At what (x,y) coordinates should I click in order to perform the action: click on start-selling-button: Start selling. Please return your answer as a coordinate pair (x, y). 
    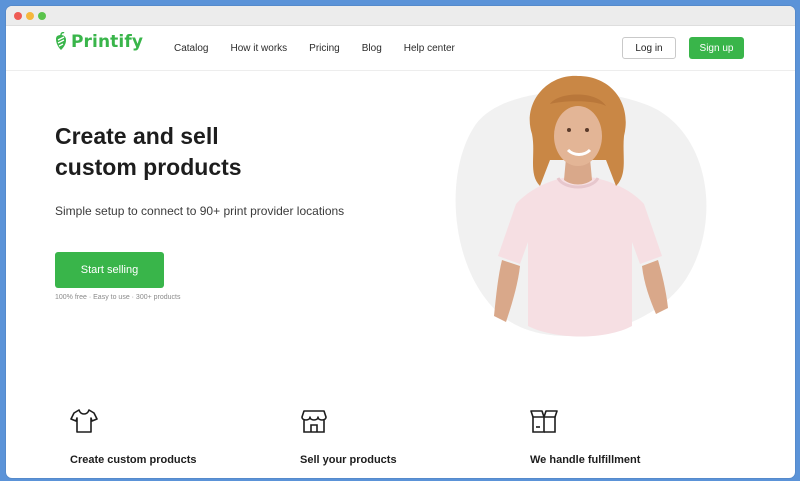
    Looking at the image, I should click on (109, 270).